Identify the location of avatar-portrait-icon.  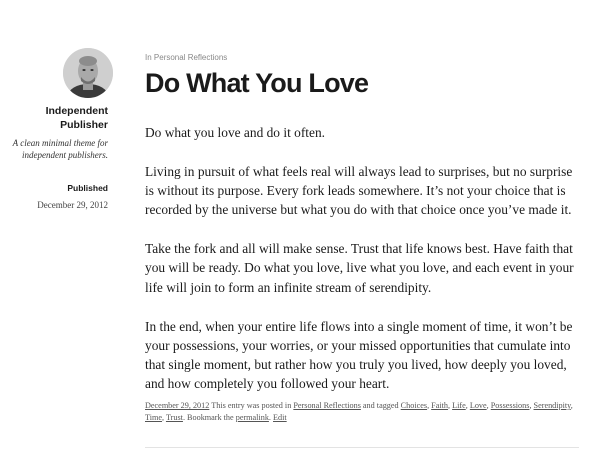
(88, 73).